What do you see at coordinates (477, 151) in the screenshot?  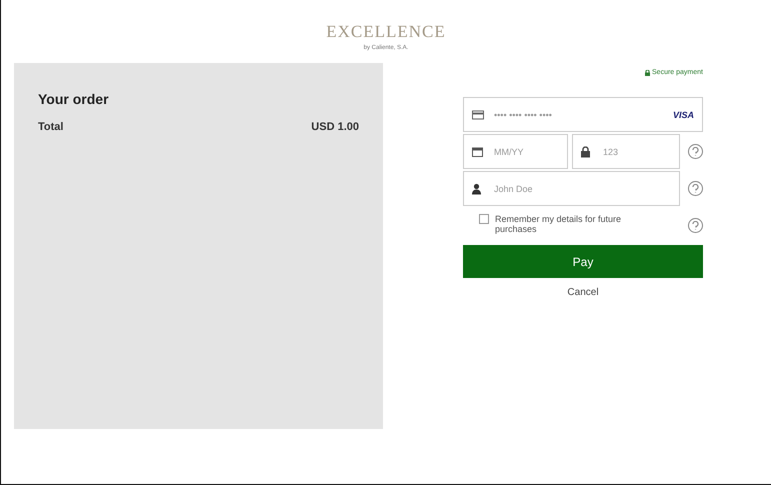 I see `calendar-icon` at bounding box center [477, 151].